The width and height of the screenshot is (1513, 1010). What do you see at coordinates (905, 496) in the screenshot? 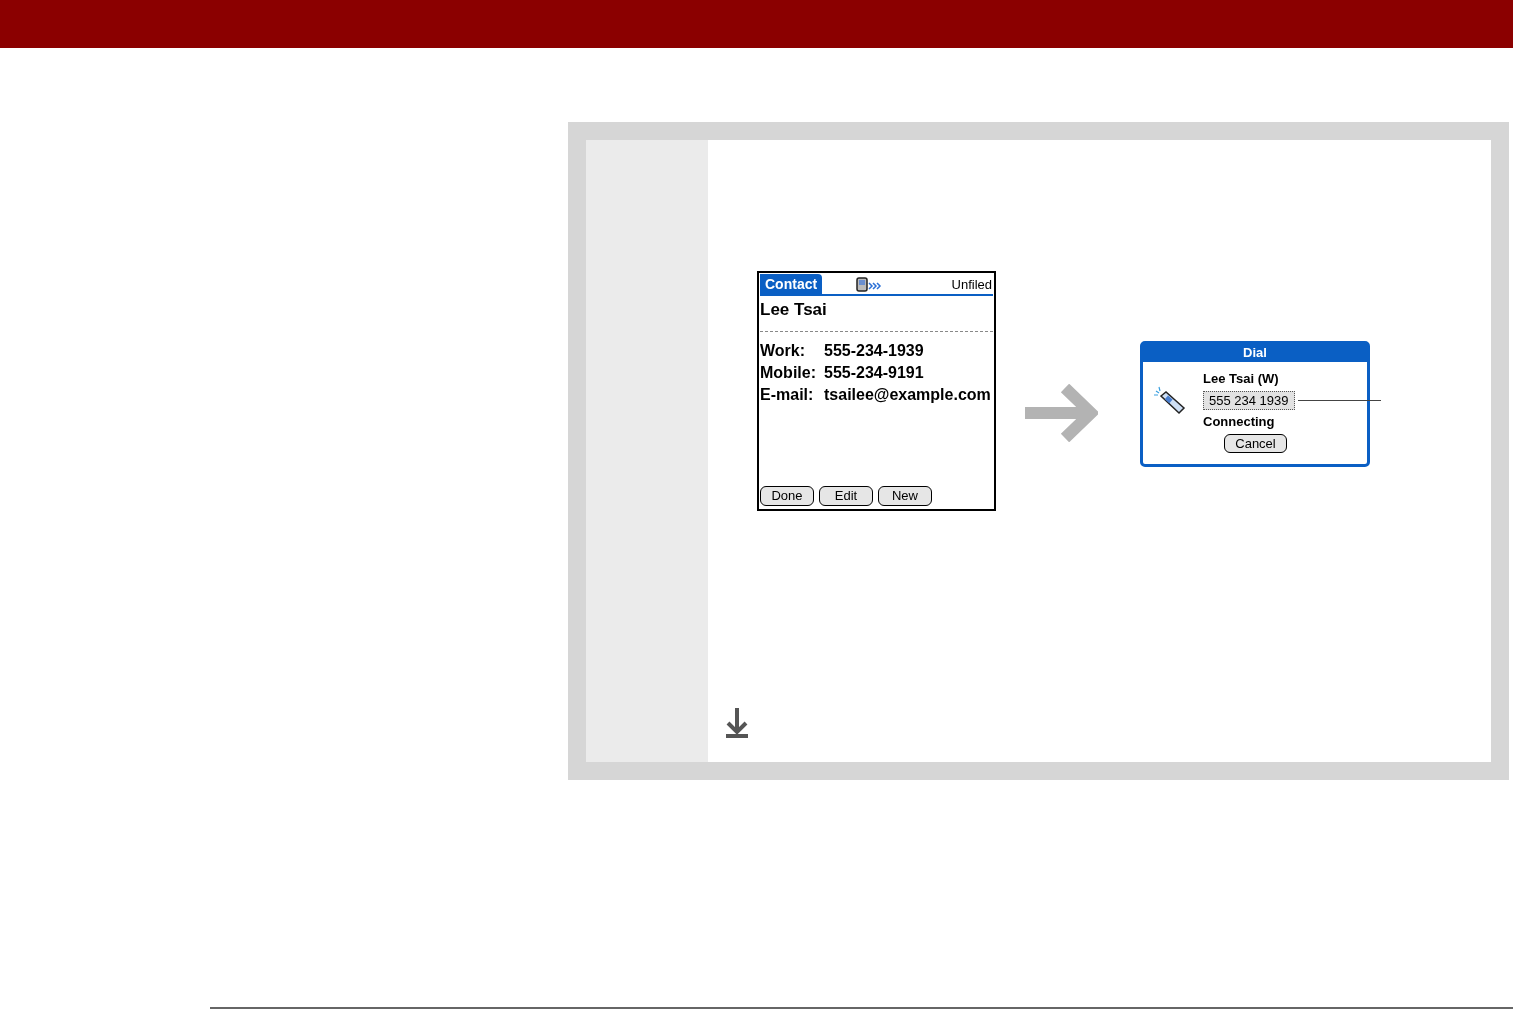
I see `palm-button: New` at bounding box center [905, 496].